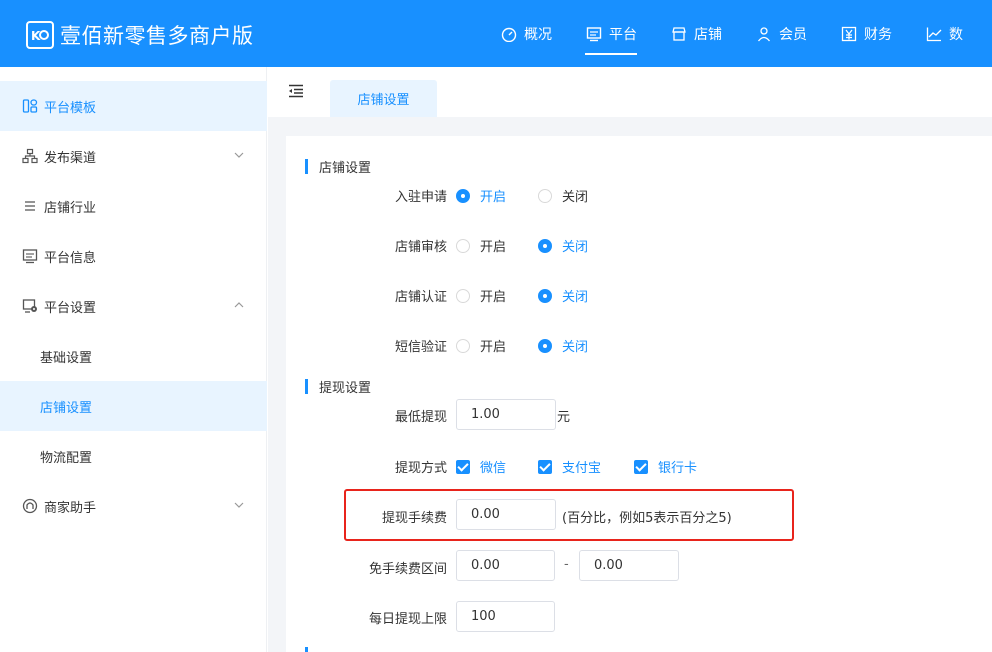 The image size is (992, 652). I want to click on finance-icon, so click(849, 34).